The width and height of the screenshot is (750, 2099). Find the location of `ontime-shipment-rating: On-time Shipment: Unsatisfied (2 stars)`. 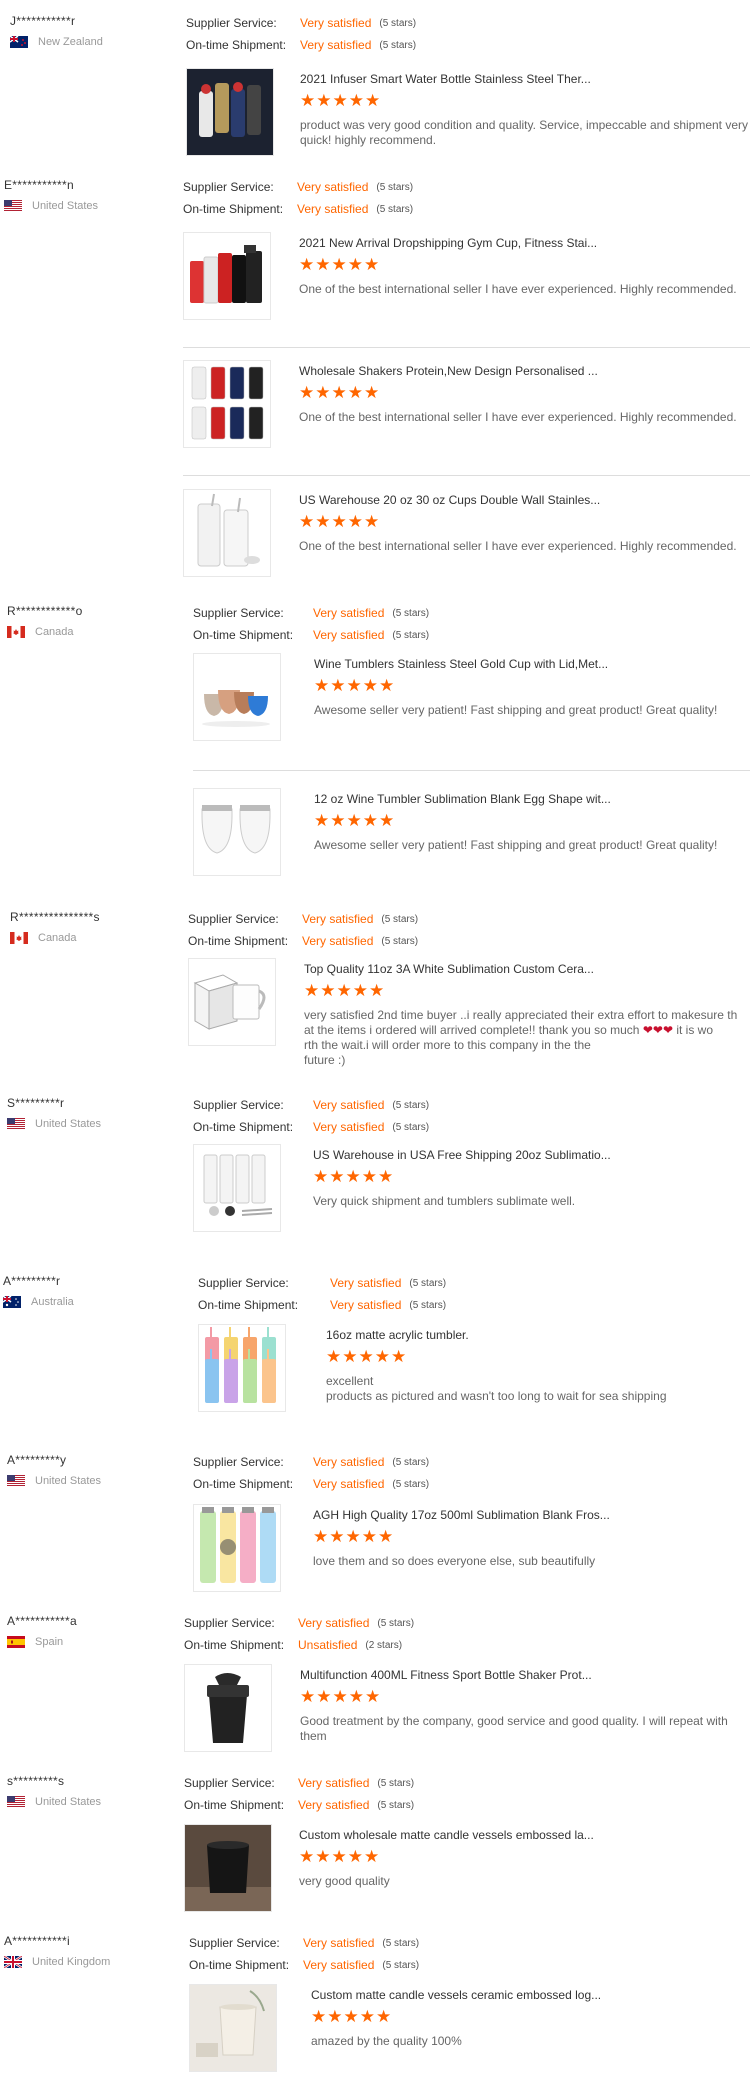

ontime-shipment-rating: On-time Shipment: Unsatisfied (2 stars) is located at coordinates (299, 1645).